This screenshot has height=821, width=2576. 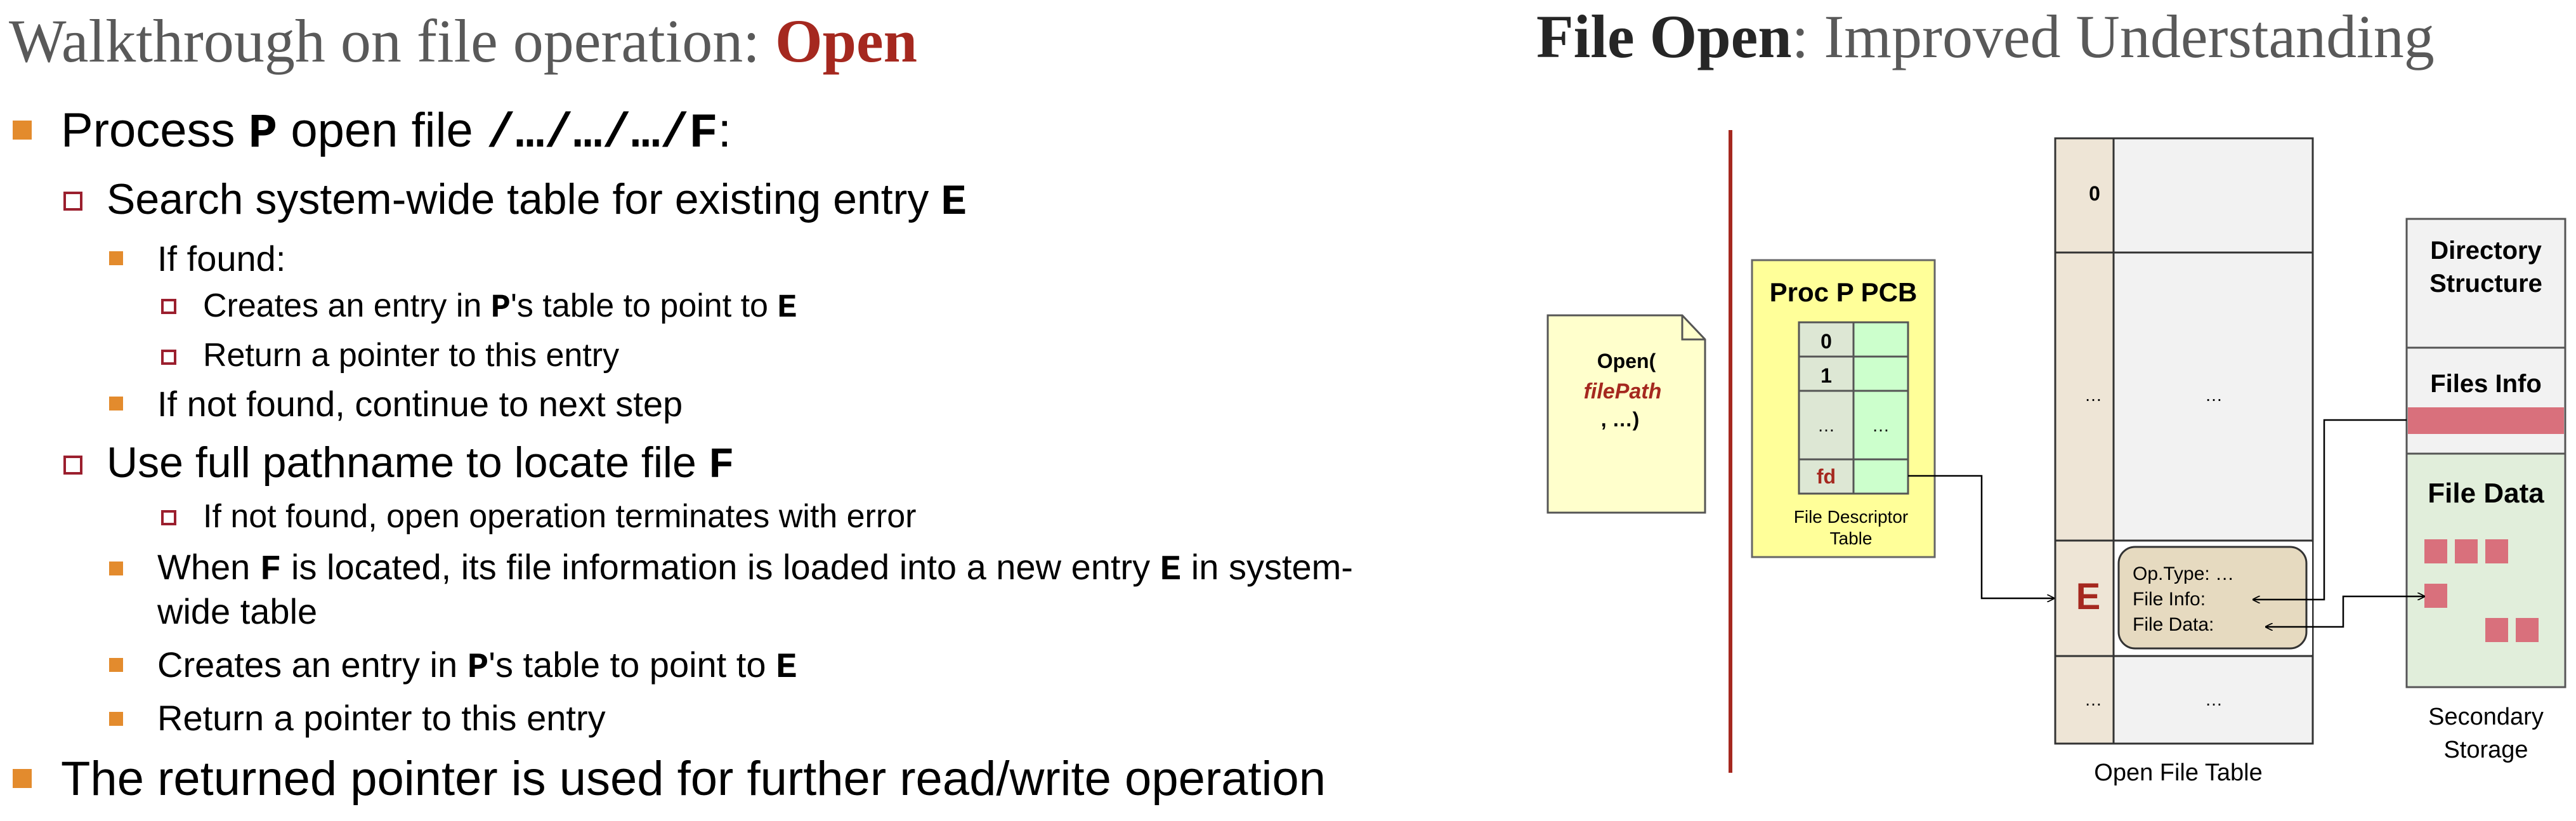 What do you see at coordinates (1623, 391) in the screenshot?
I see `open-call-arg: filePath` at bounding box center [1623, 391].